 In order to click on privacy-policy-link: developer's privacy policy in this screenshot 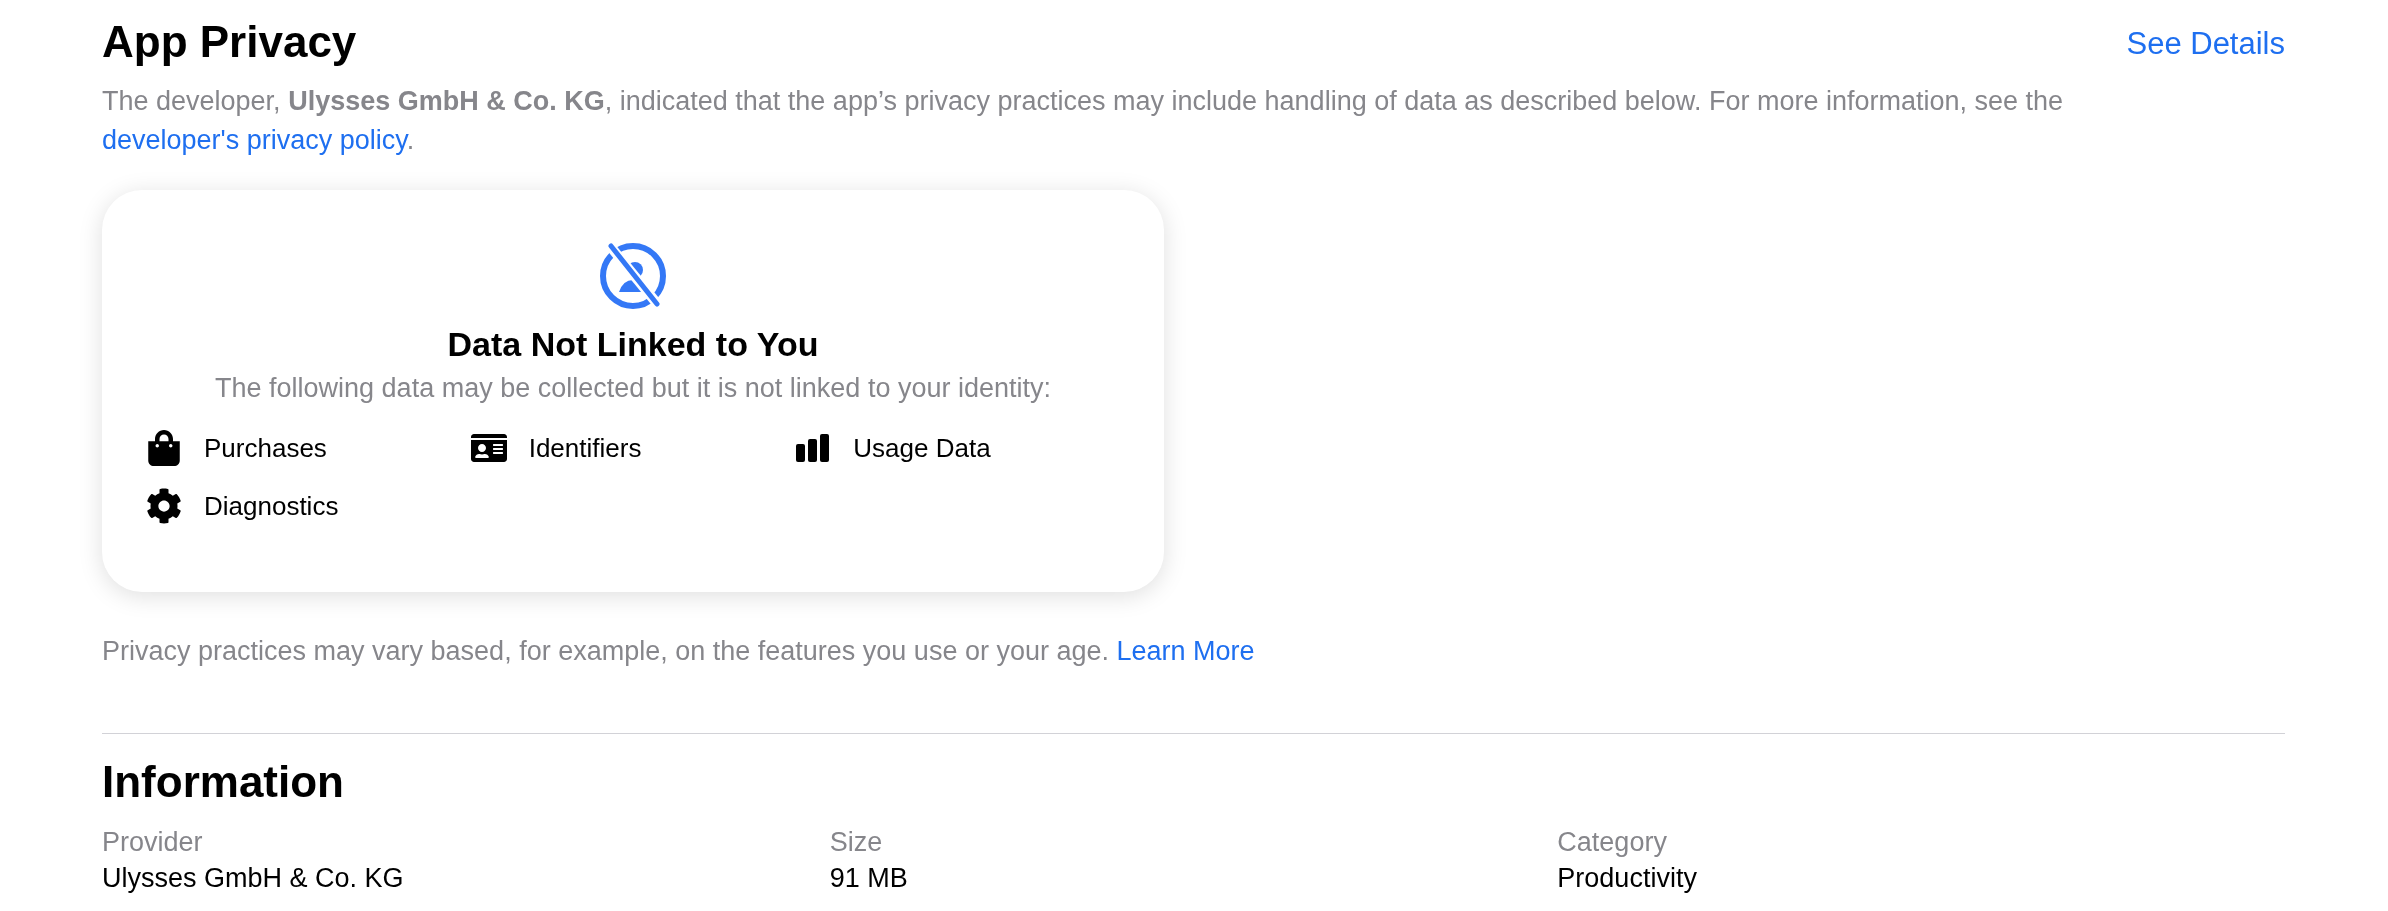, I will do `click(254, 140)`.